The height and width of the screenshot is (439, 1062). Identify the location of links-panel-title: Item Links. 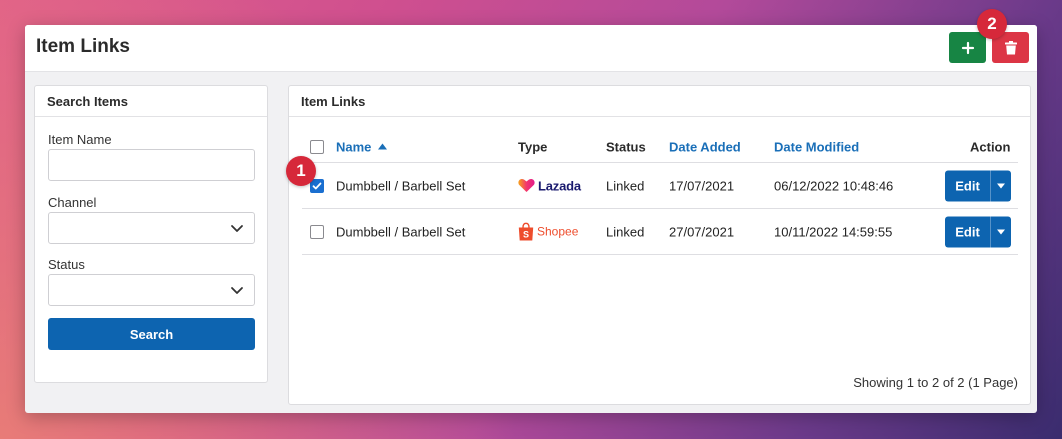
(659, 101).